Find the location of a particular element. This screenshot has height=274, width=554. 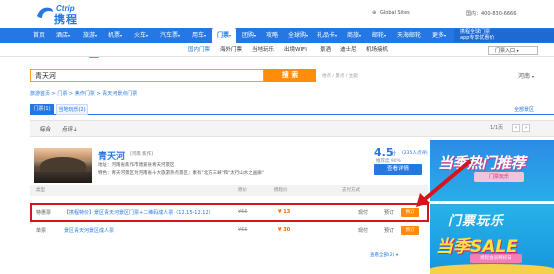

phone-number: 国内：400-830-6666 is located at coordinates (491, 14).